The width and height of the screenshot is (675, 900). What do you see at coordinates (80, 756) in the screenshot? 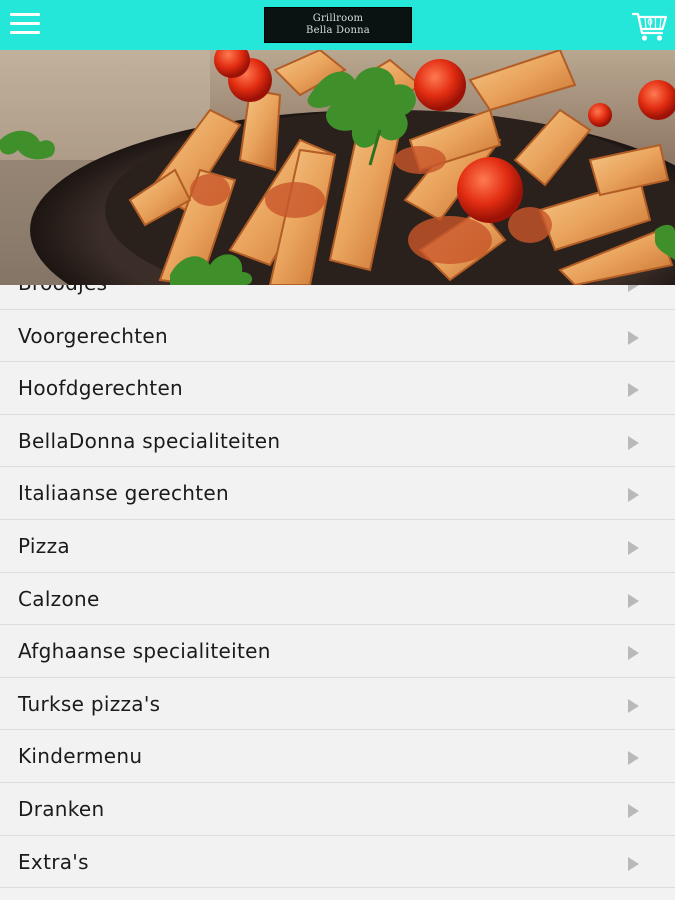
I see `category-label: Kindermenu` at bounding box center [80, 756].